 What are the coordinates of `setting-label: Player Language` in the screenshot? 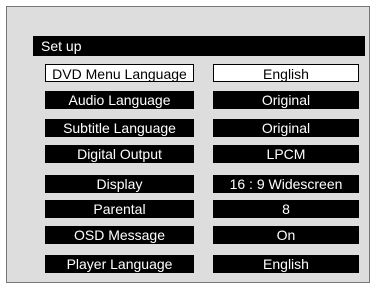 It's located at (119, 264).